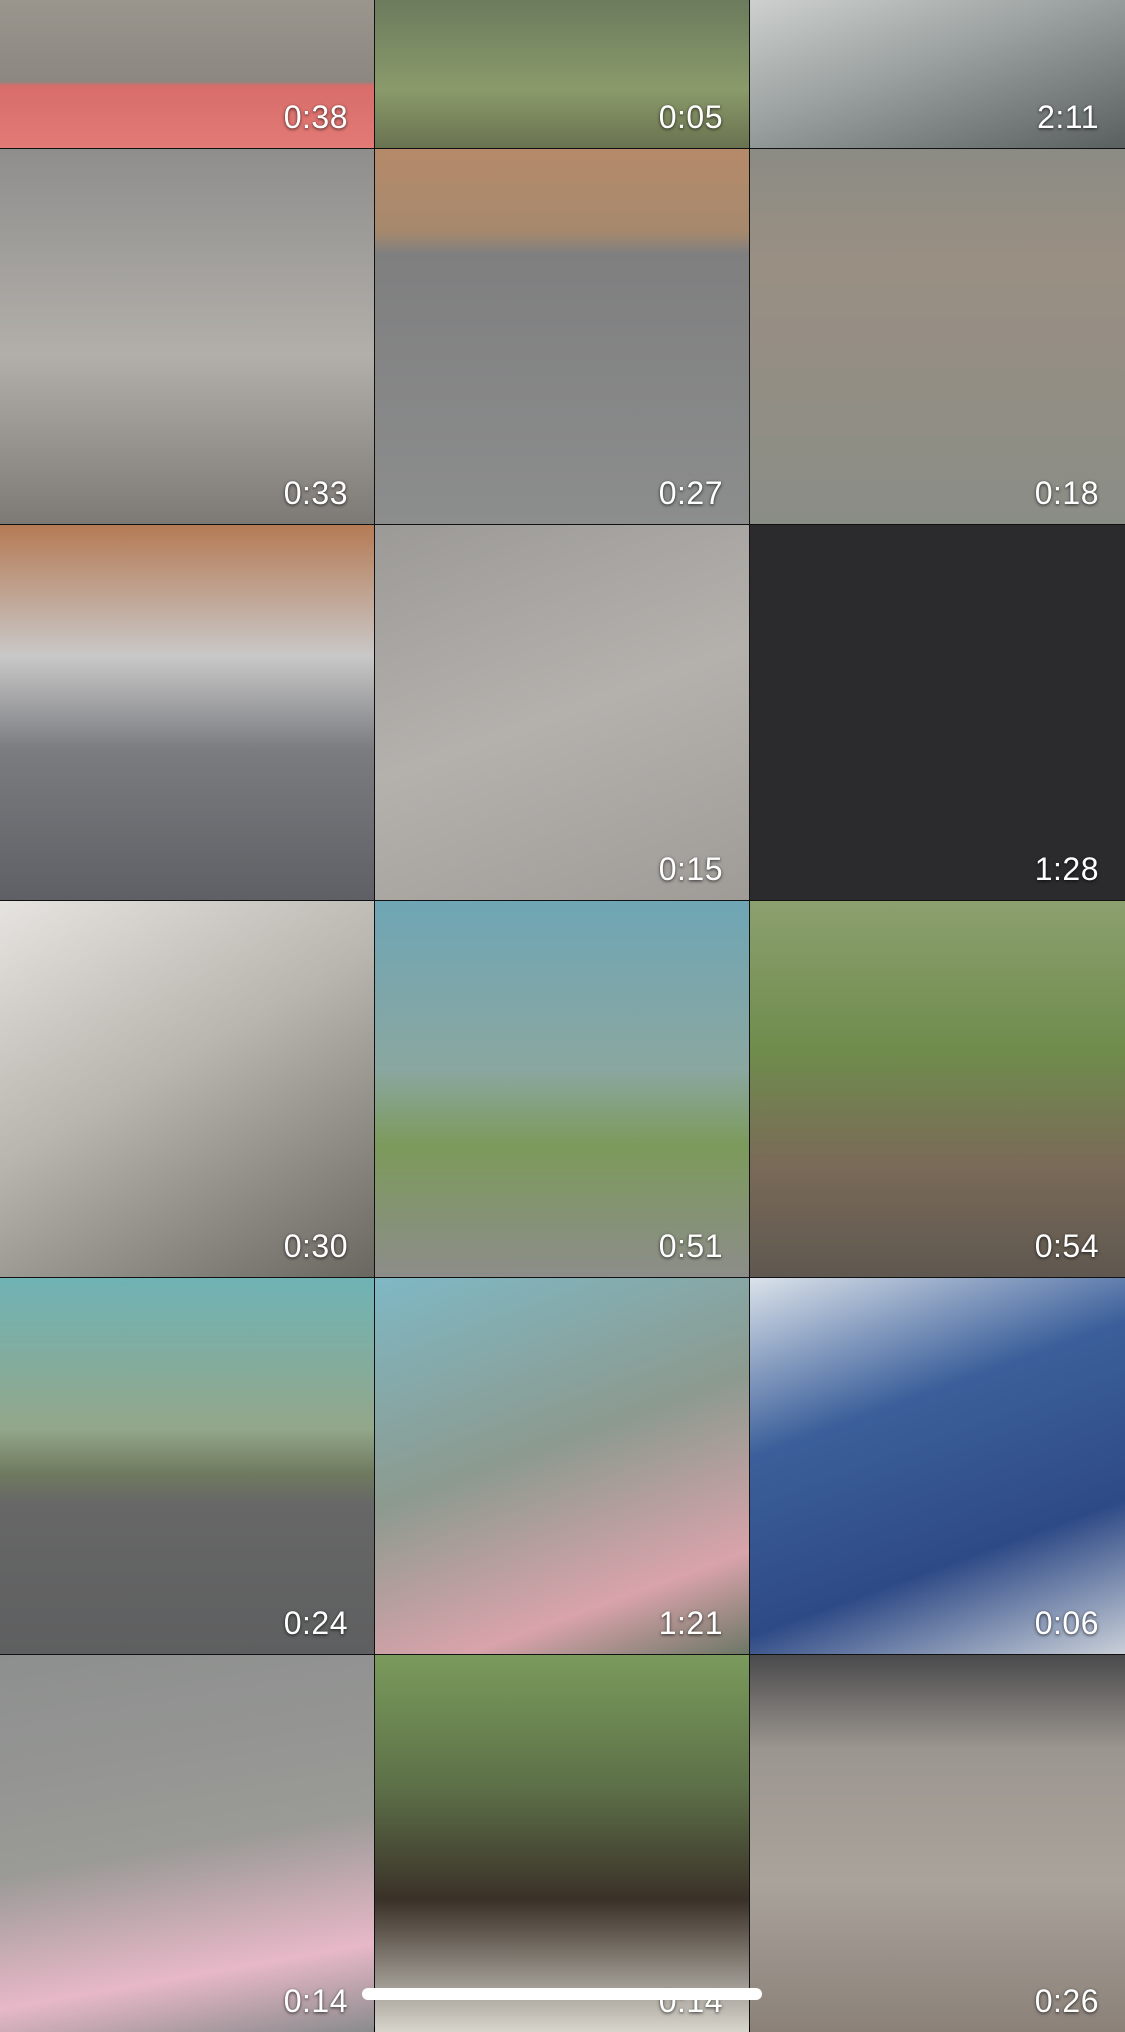  What do you see at coordinates (690, 493) in the screenshot?
I see `video-duration-label: 0:27` at bounding box center [690, 493].